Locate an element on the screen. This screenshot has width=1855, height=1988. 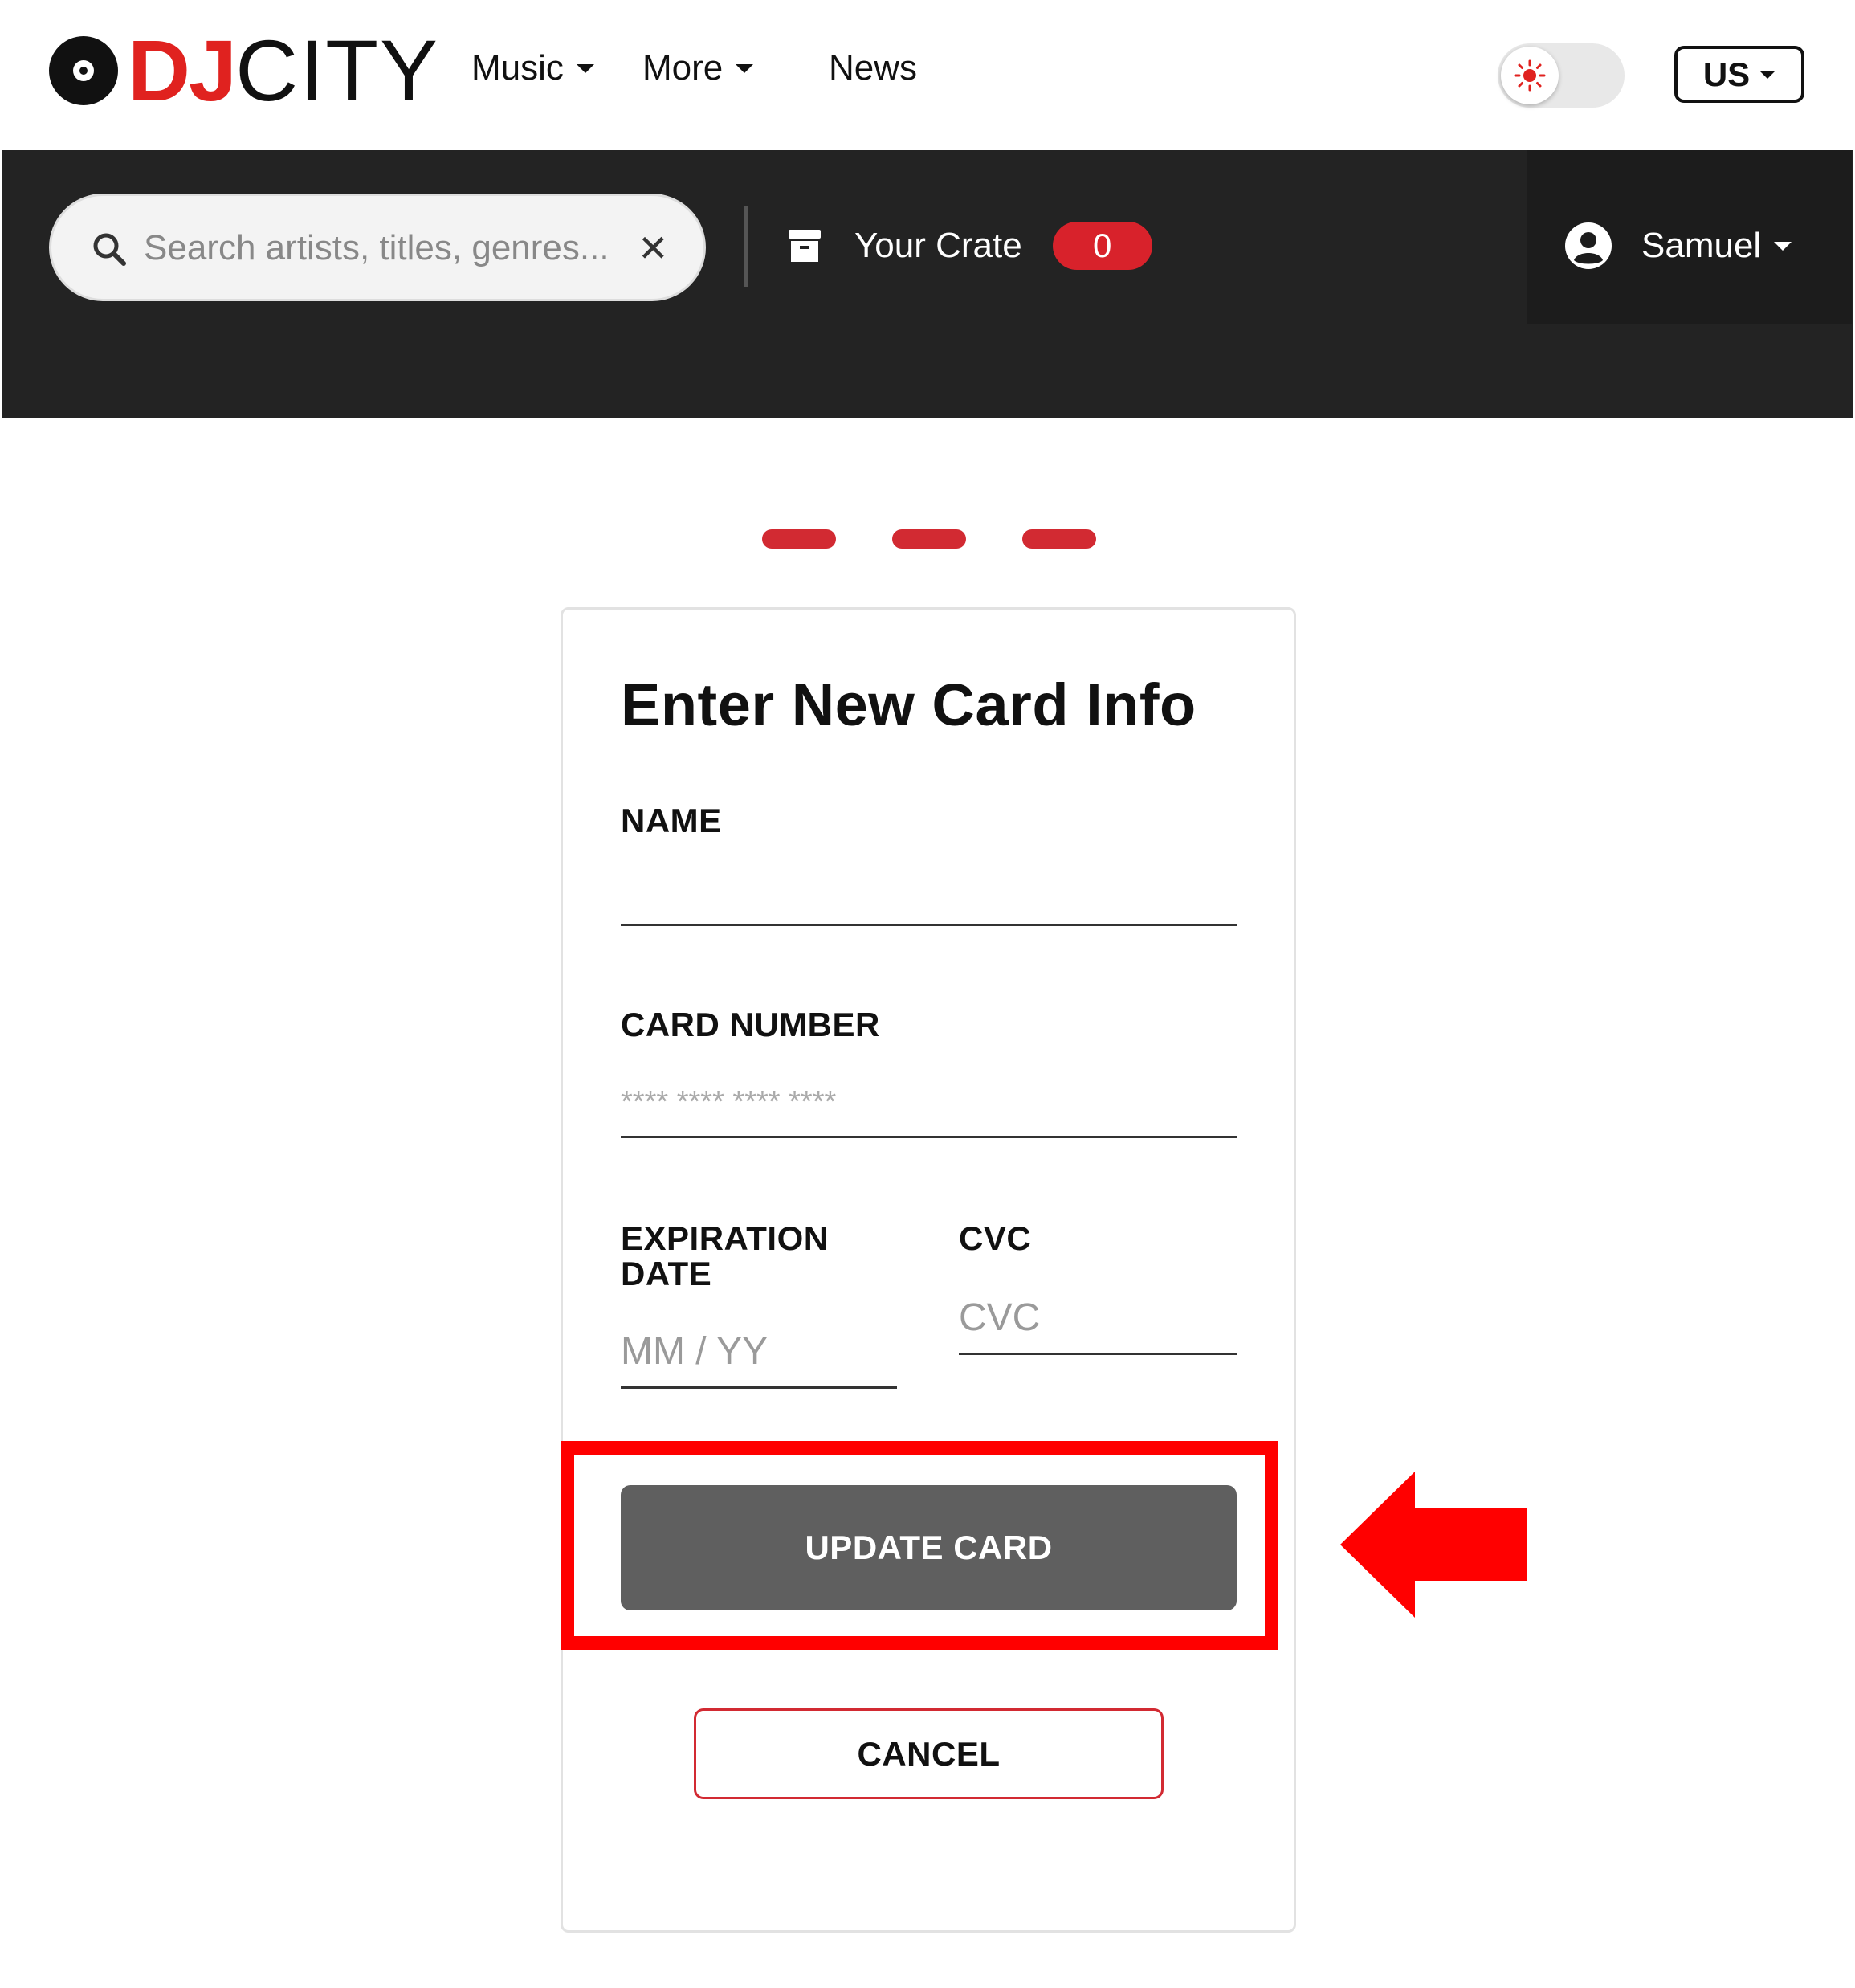
search-bar: ✕ is located at coordinates (377, 247).